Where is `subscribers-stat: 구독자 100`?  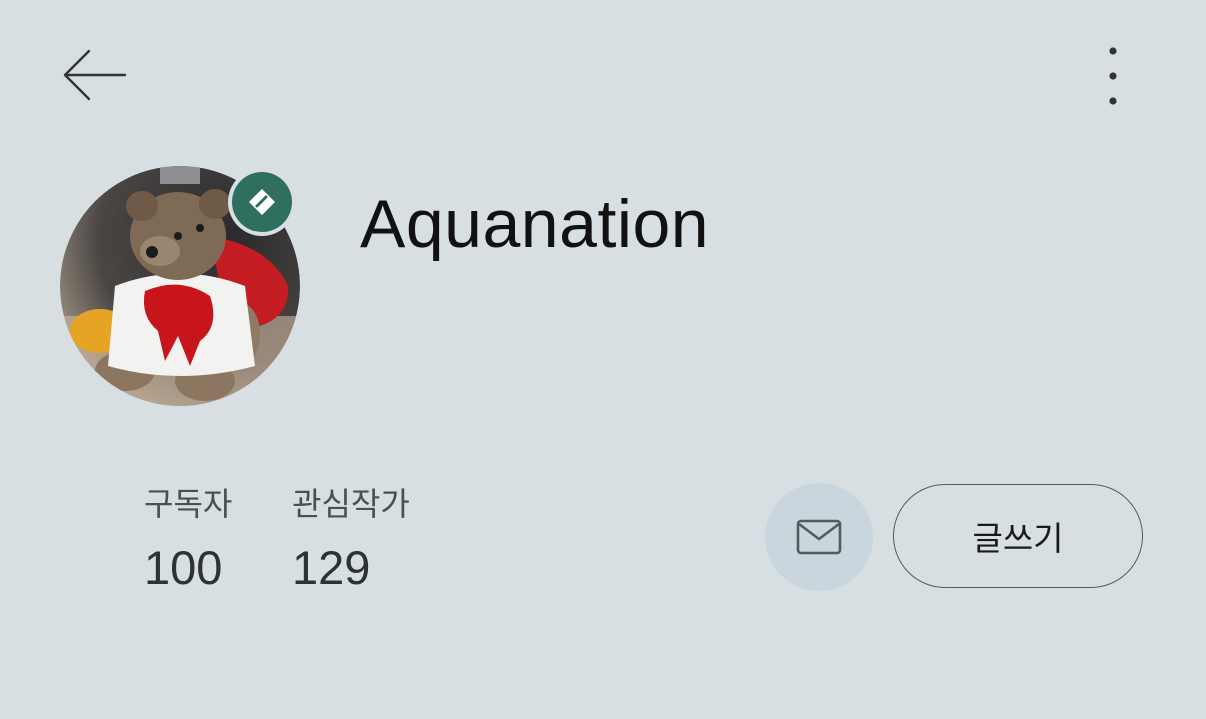
subscribers-stat: 구독자 100 is located at coordinates (188, 541).